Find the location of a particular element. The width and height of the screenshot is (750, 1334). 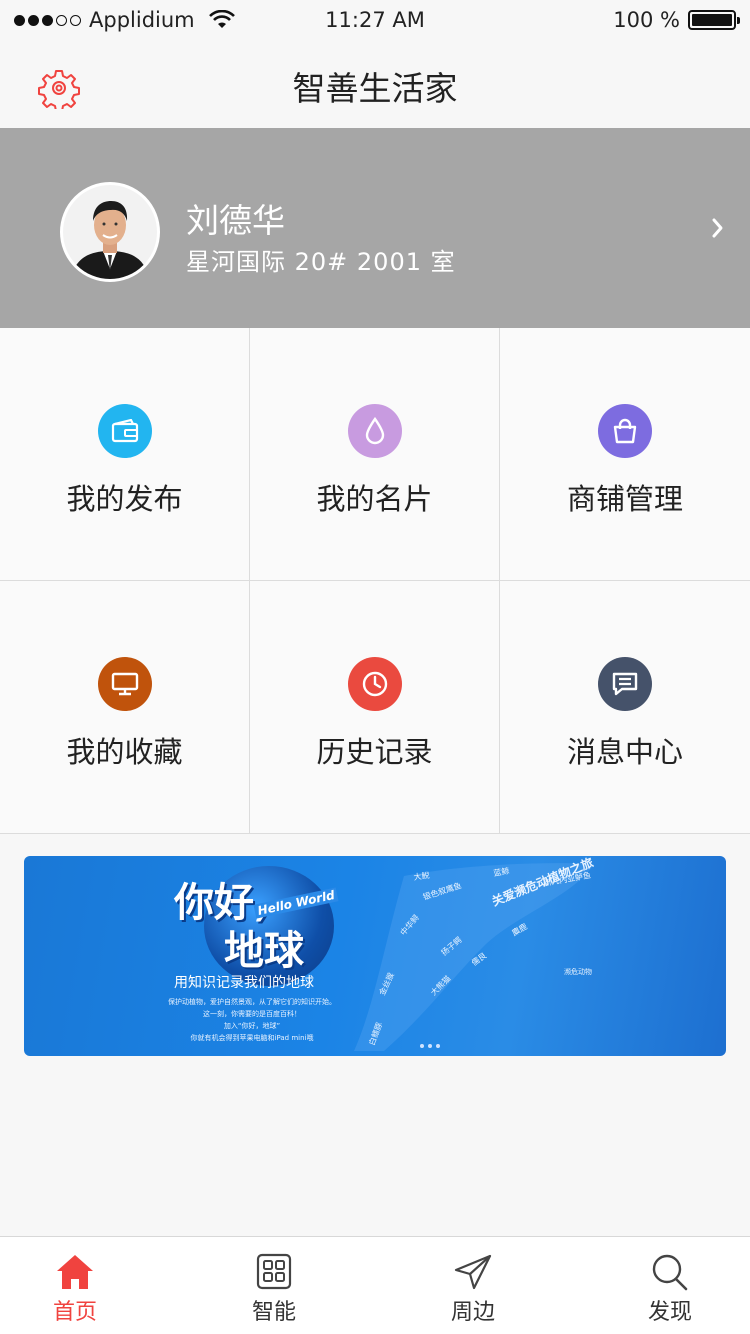

chat-icon is located at coordinates (625, 684).